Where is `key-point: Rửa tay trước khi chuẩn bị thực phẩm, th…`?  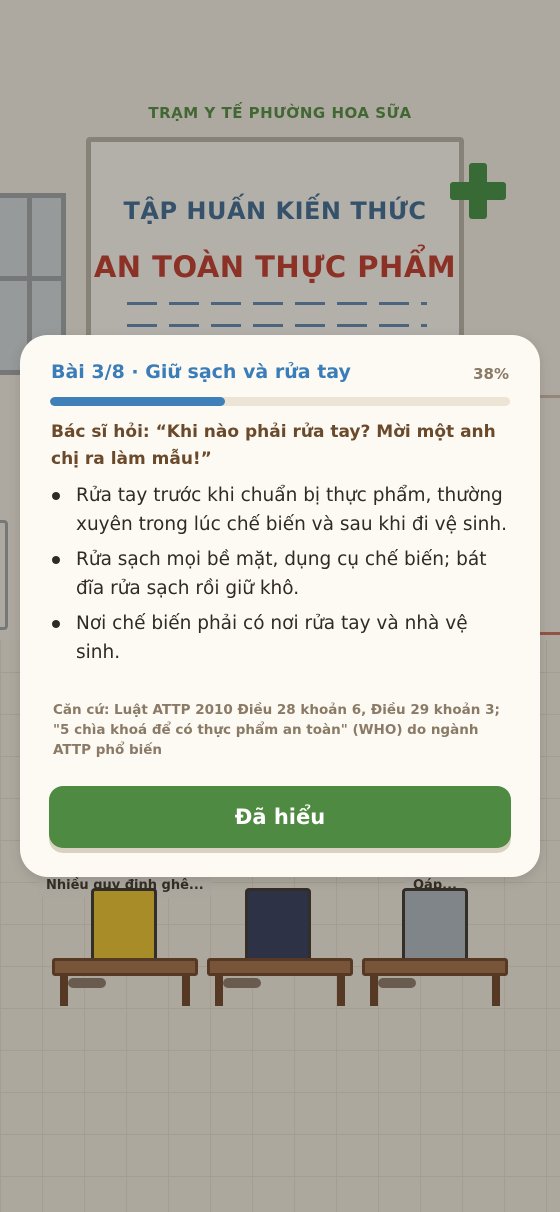 key-point: Rửa tay trước khi chuẩn bị thực phẩm, th… is located at coordinates (281, 510).